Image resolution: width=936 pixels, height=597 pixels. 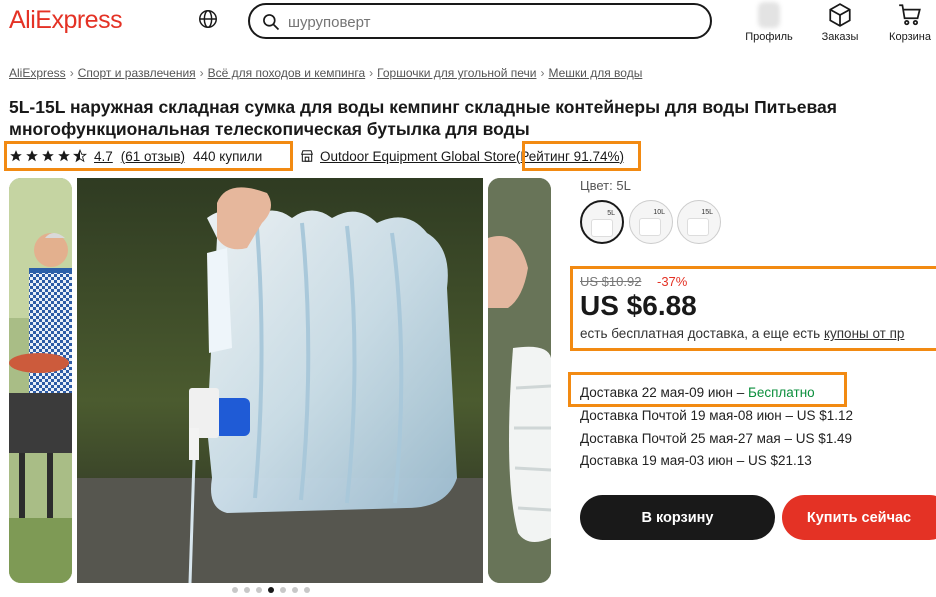 What do you see at coordinates (651, 222) in the screenshot?
I see `swatch-10l: 10L` at bounding box center [651, 222].